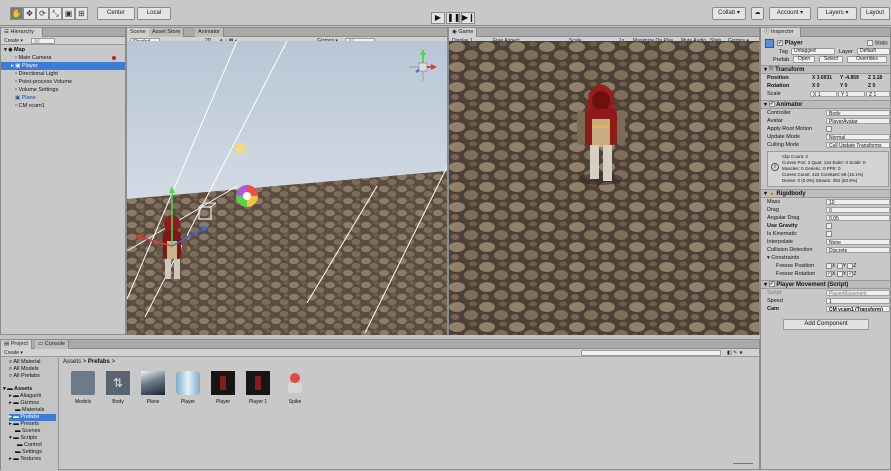  Describe the element at coordinates (735, 353) in the screenshot. I see `filter-icon: ◧ ✎ ★` at that location.